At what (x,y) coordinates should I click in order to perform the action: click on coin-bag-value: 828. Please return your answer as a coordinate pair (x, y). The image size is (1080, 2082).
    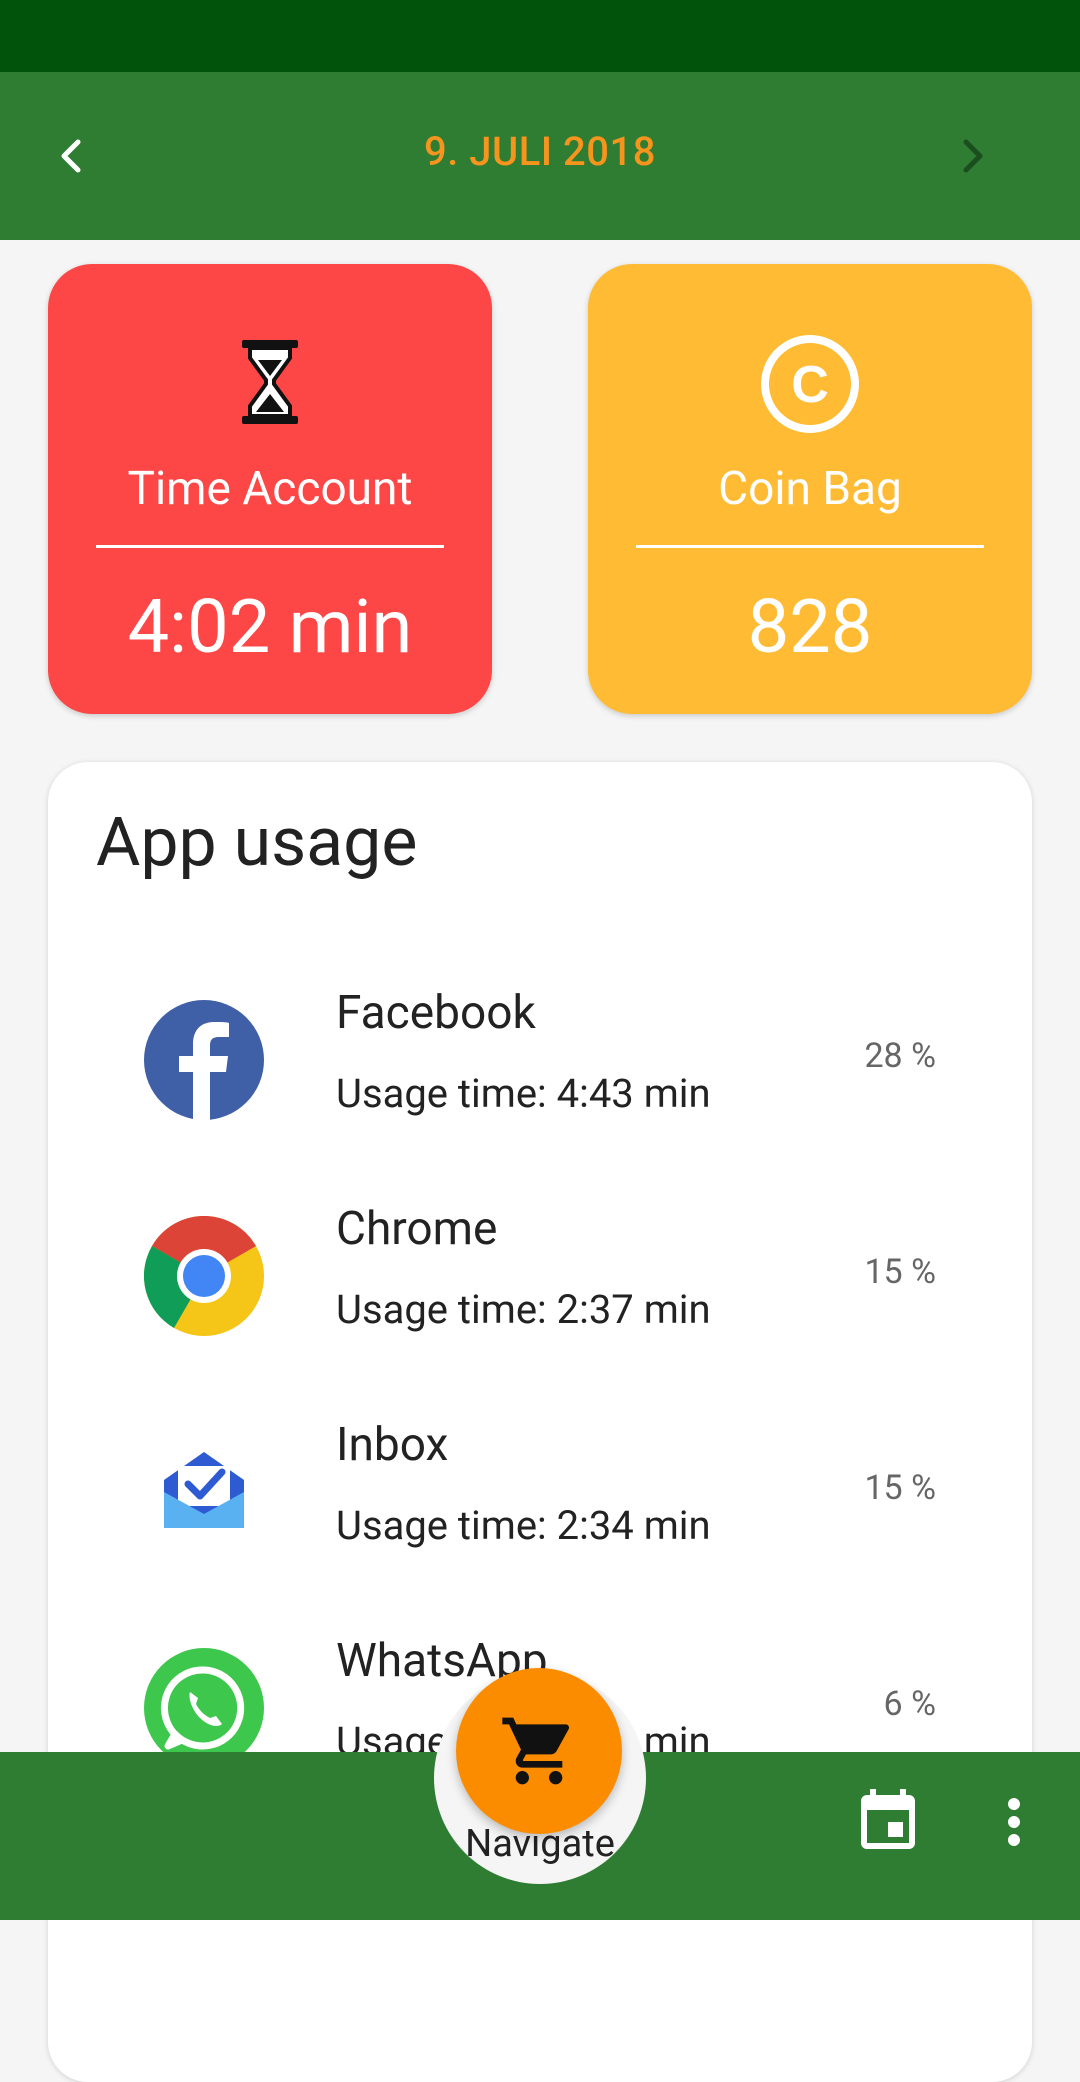
    Looking at the image, I should click on (810, 627).